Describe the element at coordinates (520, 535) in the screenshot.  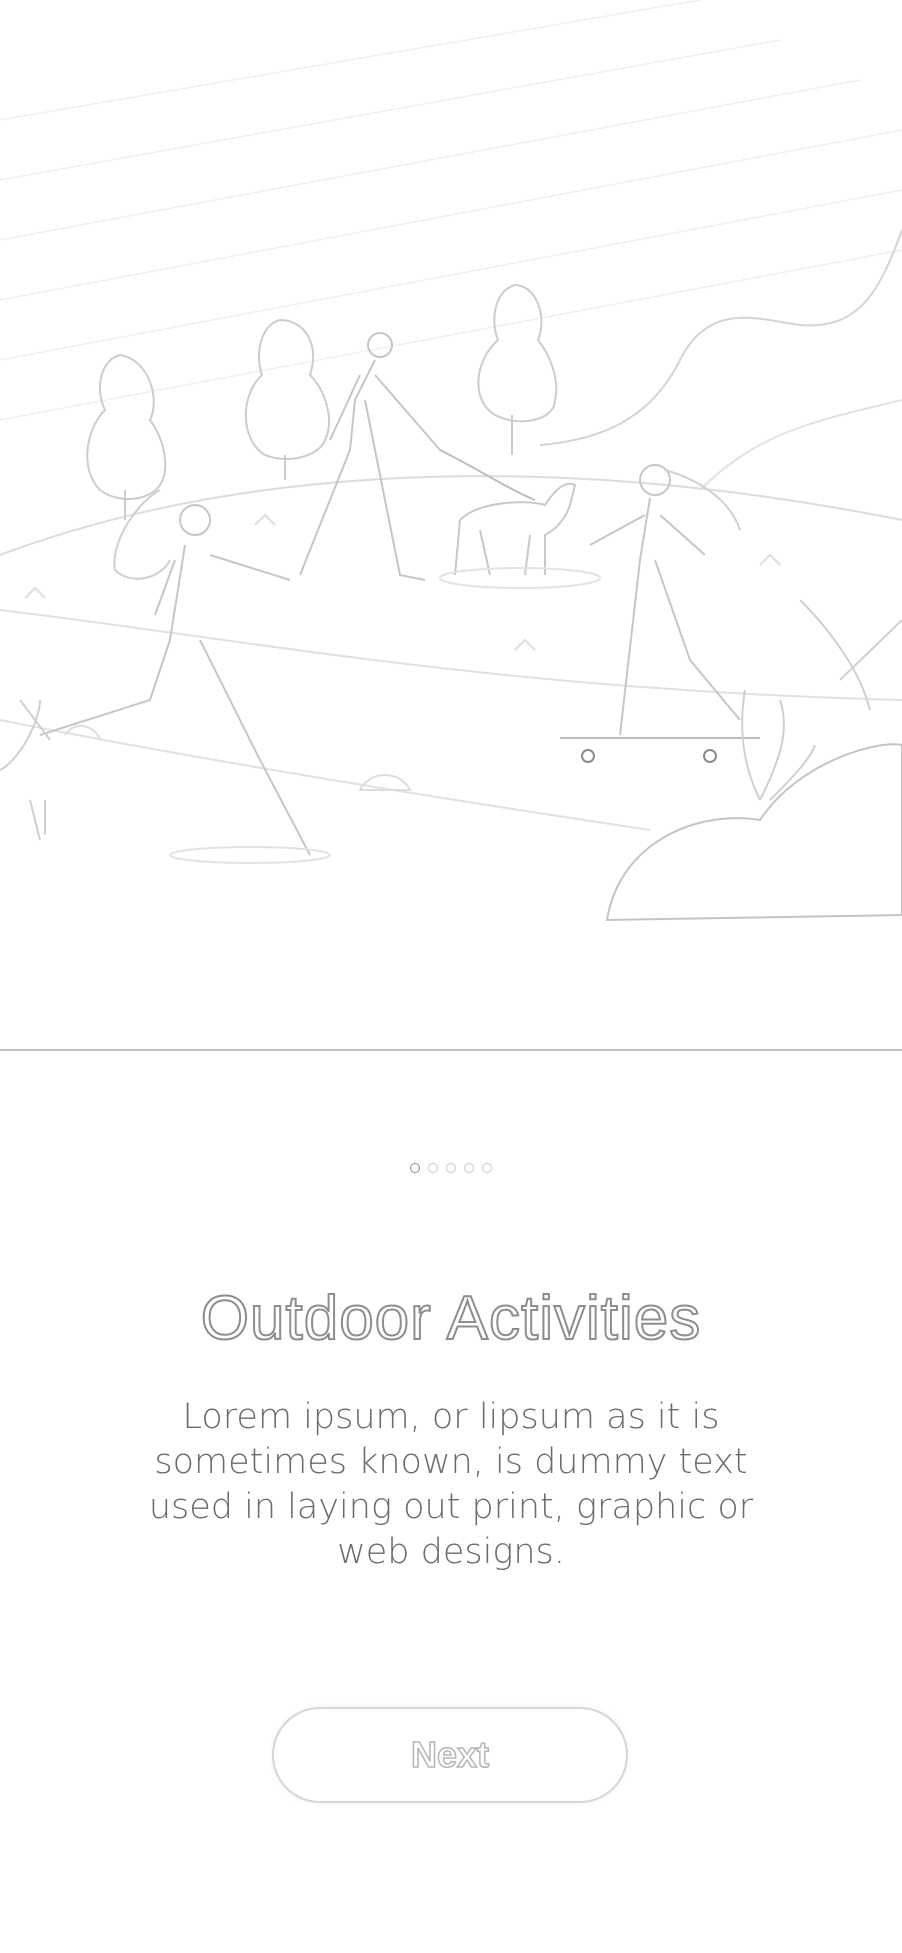
I see `dog-icon` at that location.